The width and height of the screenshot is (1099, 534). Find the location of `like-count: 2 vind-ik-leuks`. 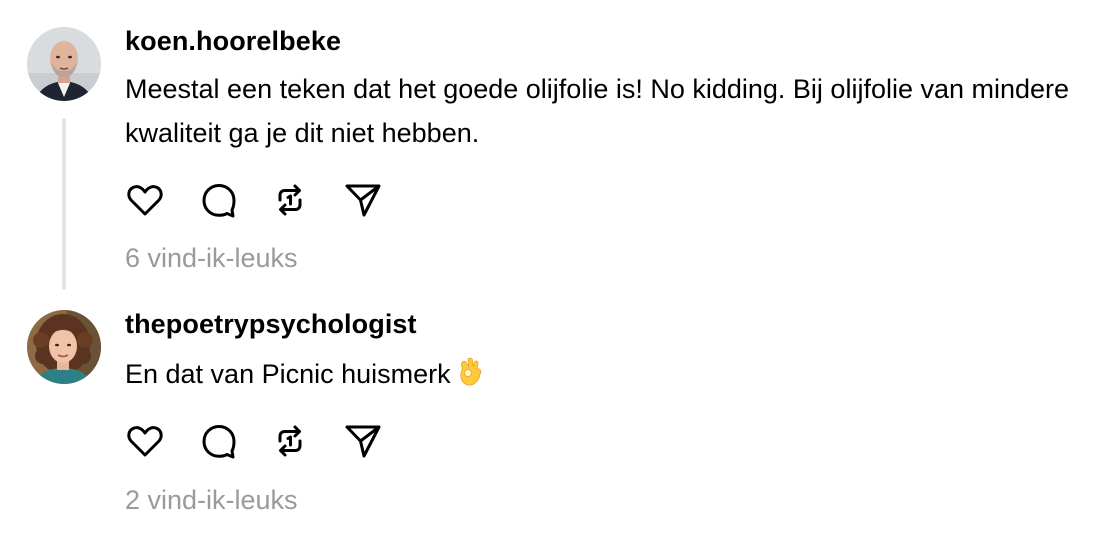

like-count: 2 vind-ik-leuks is located at coordinates (211, 500).